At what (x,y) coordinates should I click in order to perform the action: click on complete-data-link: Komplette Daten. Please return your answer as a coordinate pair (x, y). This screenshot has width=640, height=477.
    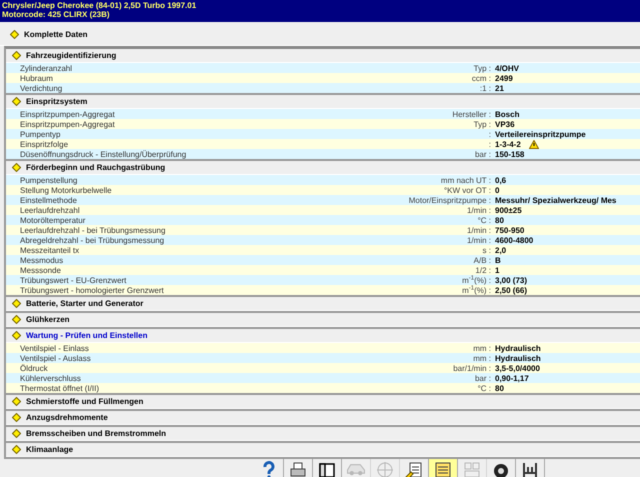
    Looking at the image, I should click on (56, 34).